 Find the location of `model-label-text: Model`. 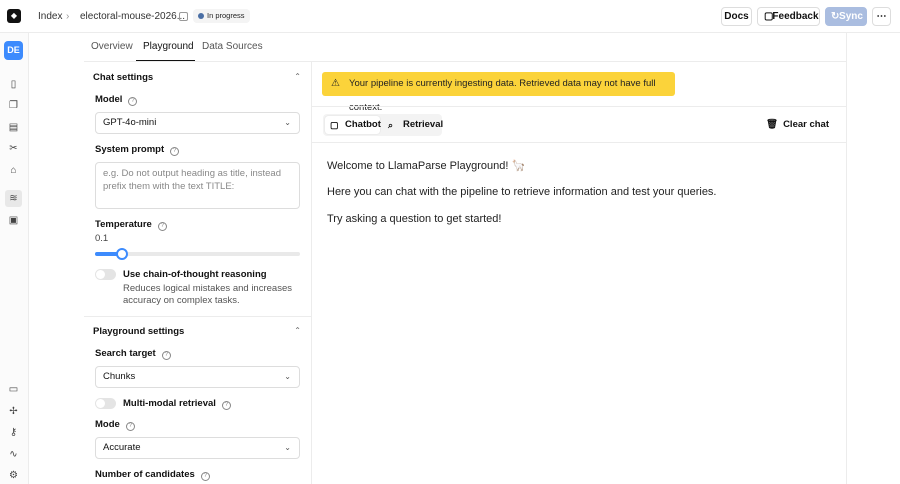

model-label-text: Model is located at coordinates (109, 99).